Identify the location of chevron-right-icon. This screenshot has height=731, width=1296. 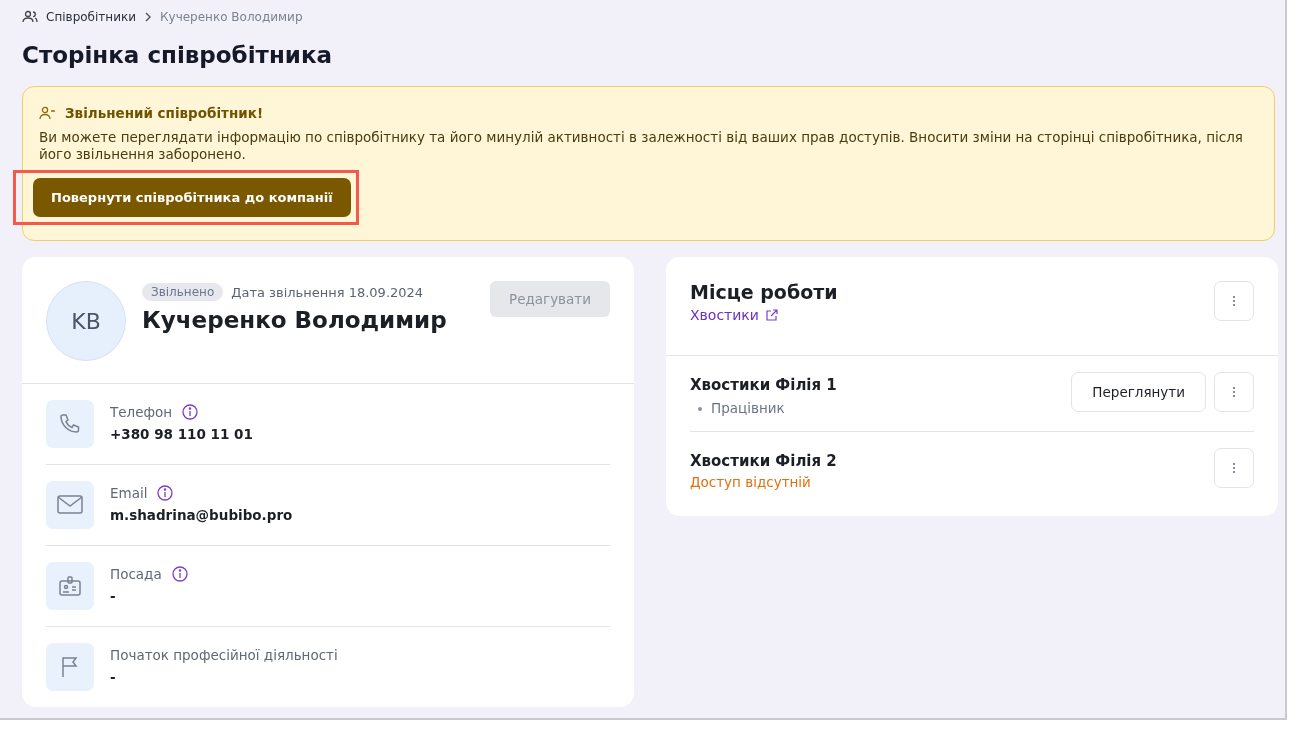
(148, 17).